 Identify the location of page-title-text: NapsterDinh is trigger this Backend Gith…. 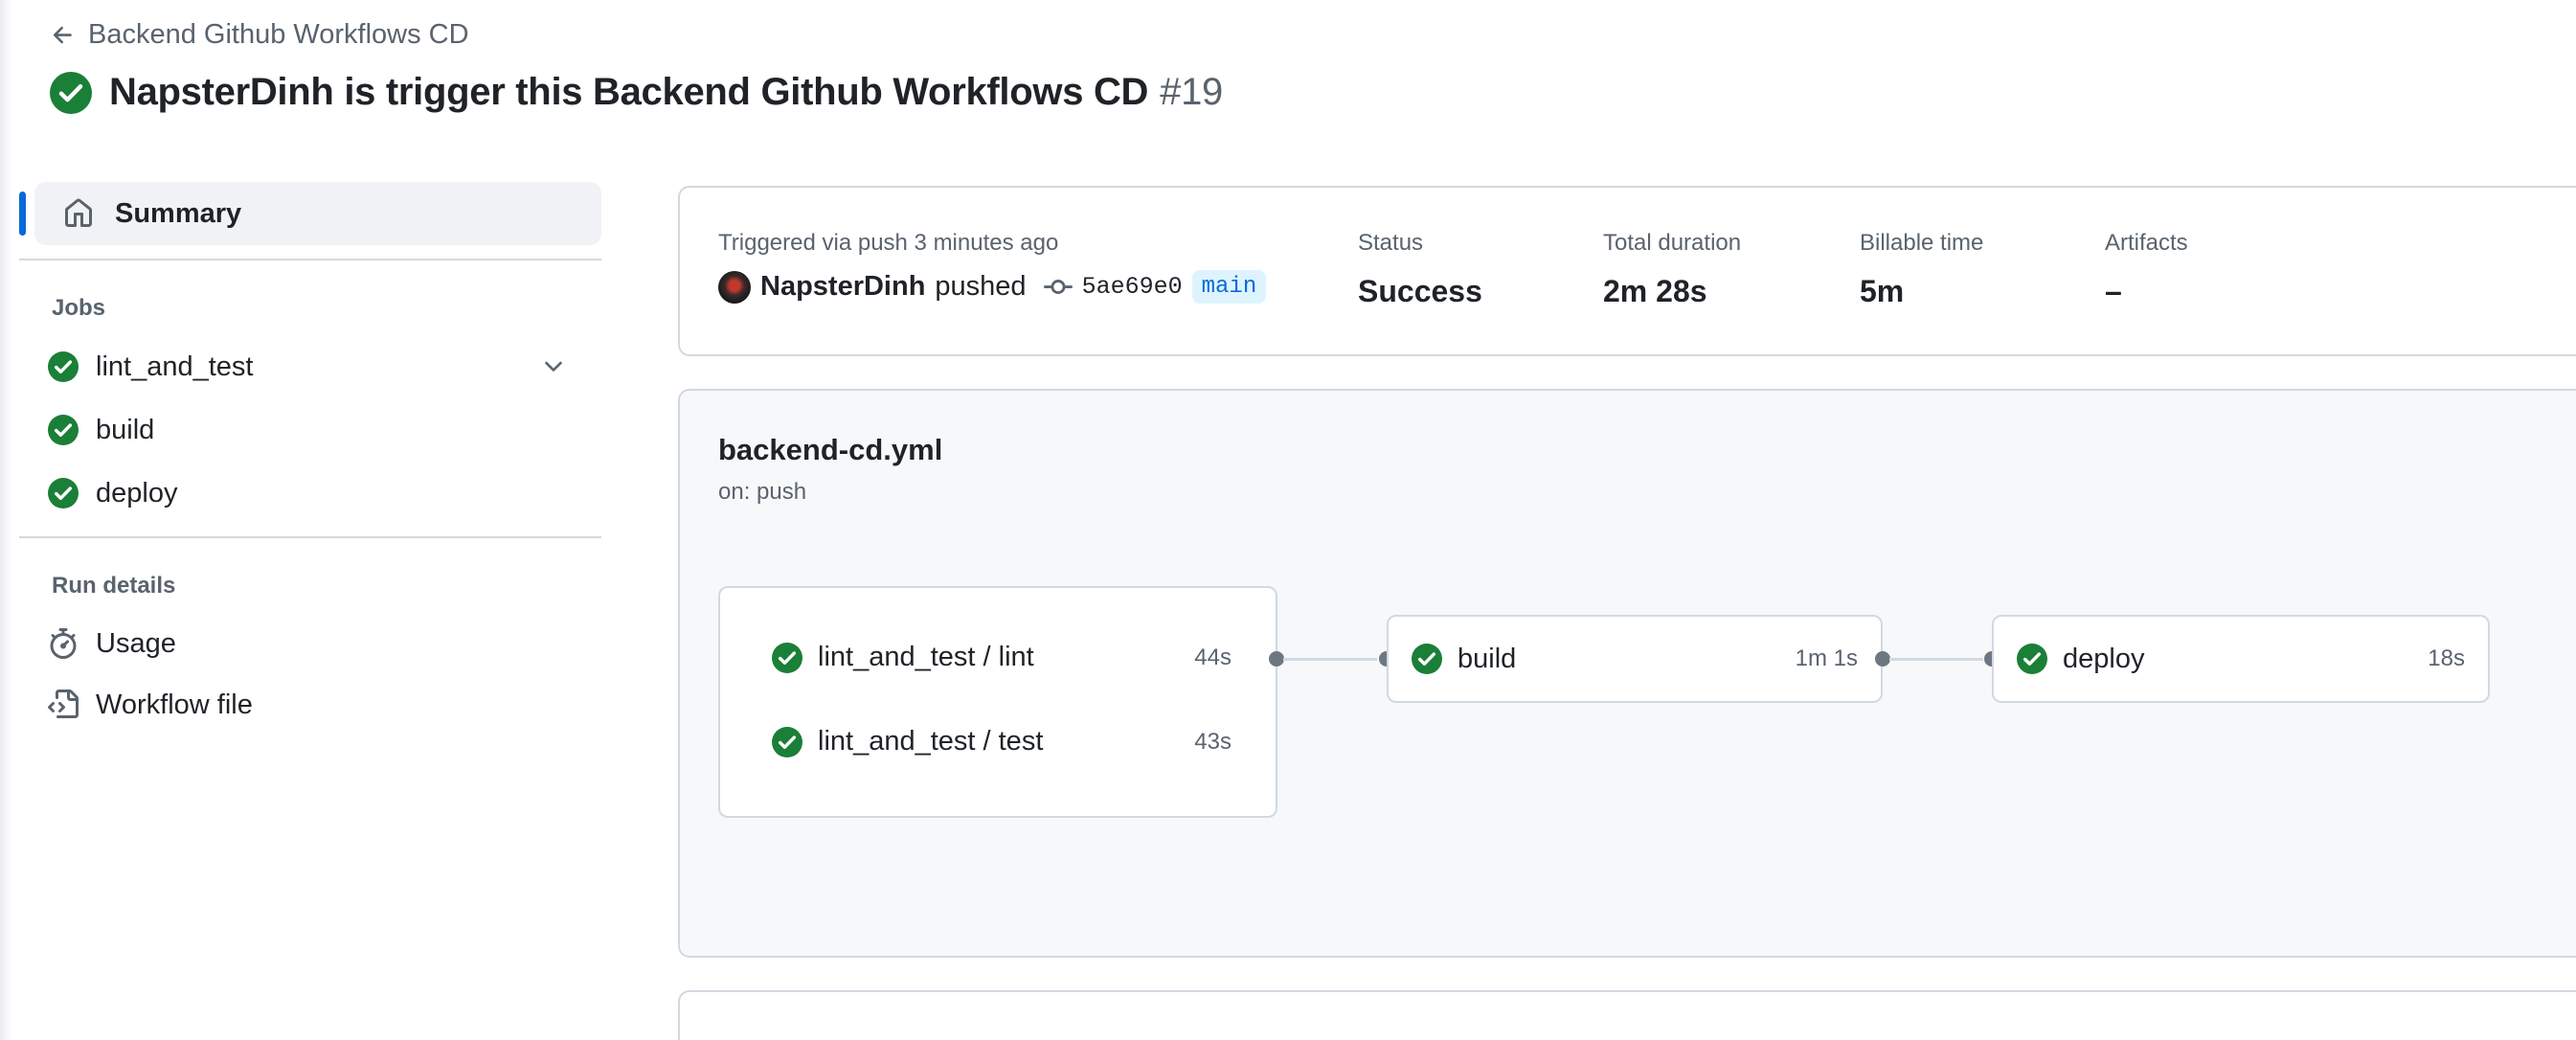
(629, 92).